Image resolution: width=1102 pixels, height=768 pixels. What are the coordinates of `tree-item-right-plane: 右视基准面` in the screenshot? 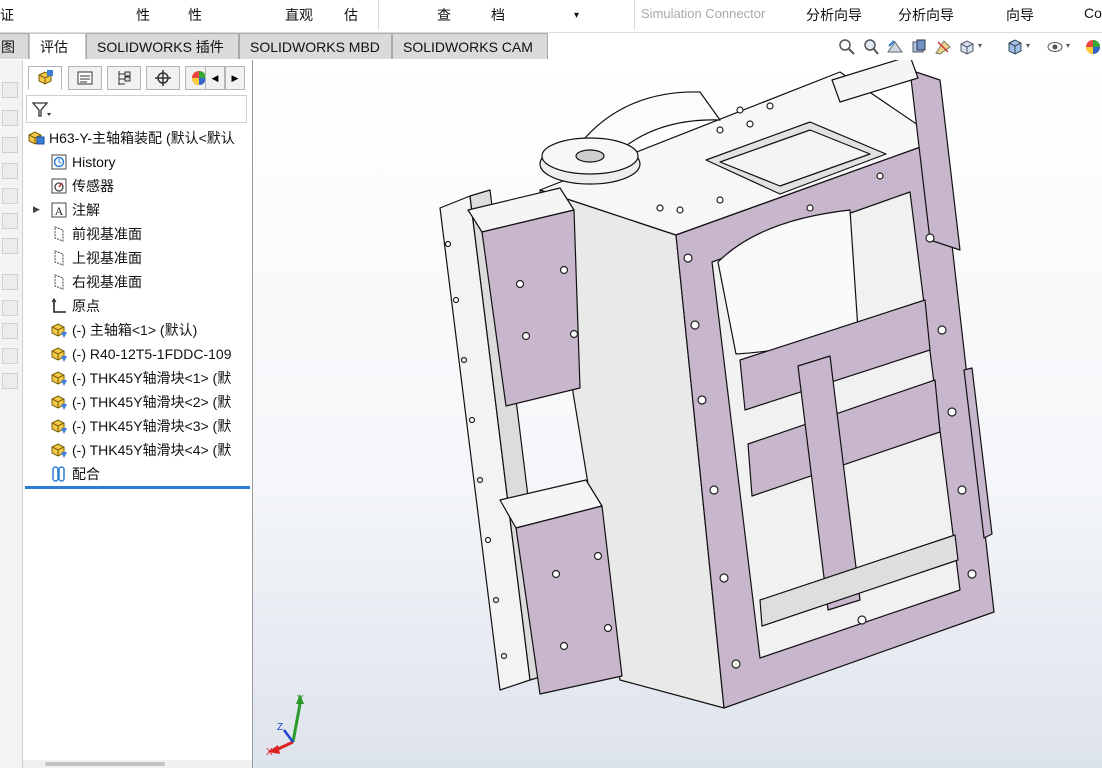 It's located at (96, 282).